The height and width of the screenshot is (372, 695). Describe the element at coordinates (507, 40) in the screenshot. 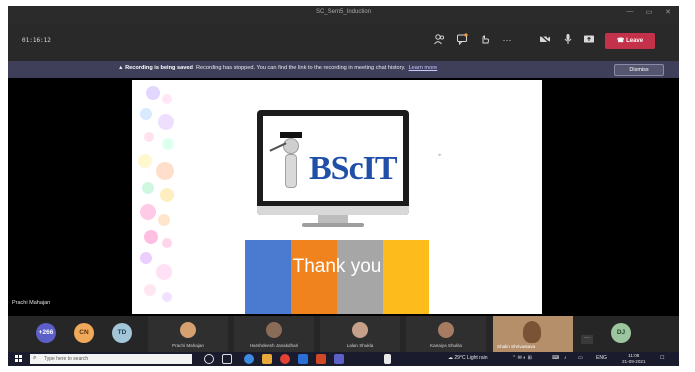

I see `more-icon: ···` at that location.